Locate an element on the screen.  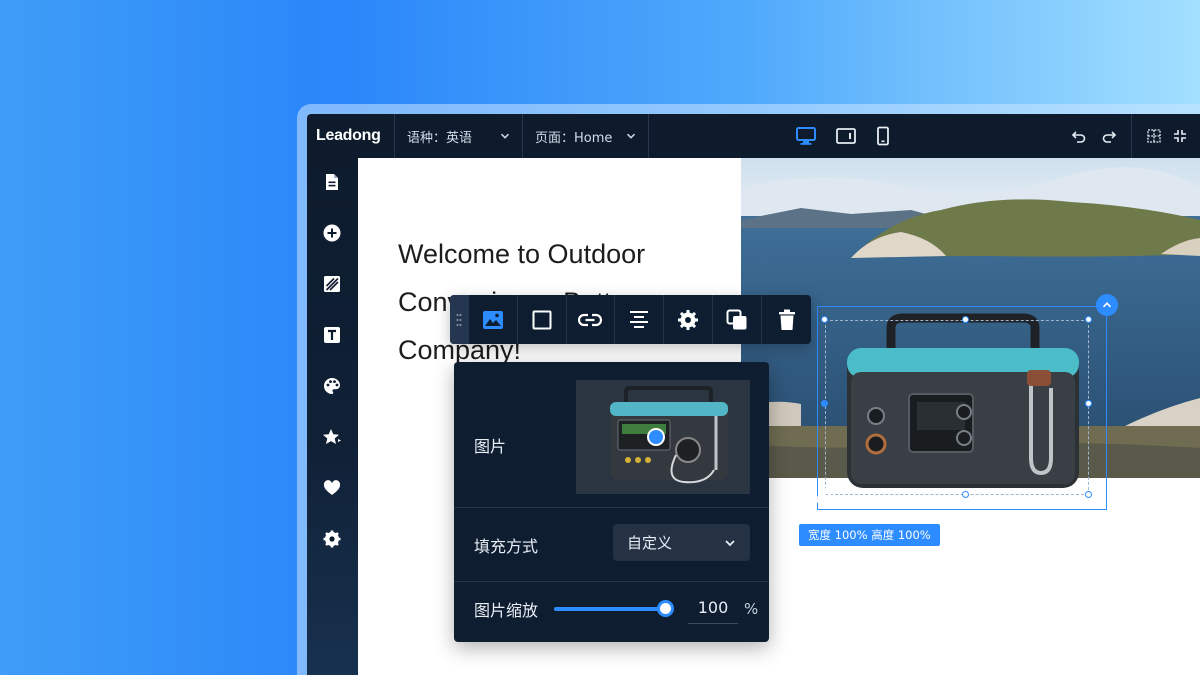
zoom-label: 图片缩放 is located at coordinates (506, 610).